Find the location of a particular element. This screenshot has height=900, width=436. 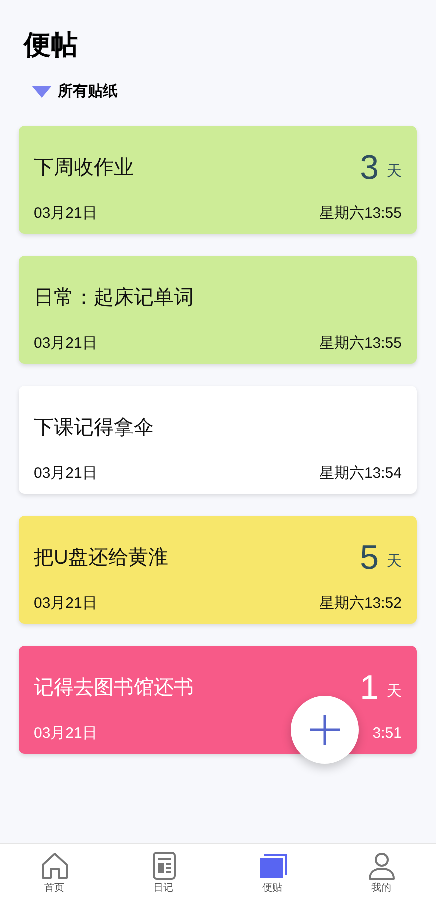

nav-tab: 我的 is located at coordinates (381, 872).